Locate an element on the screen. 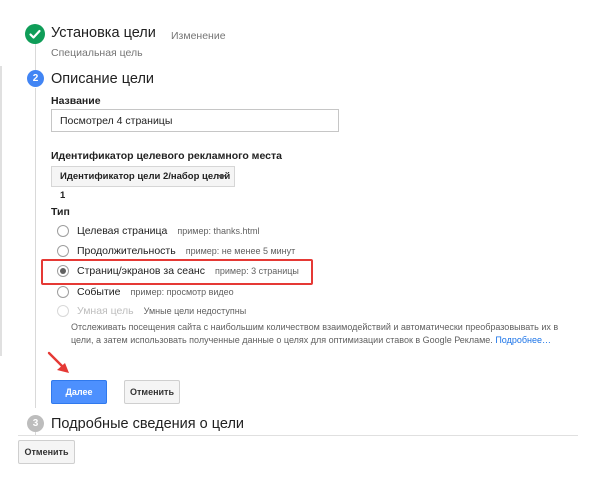 This screenshot has width=603, height=477. name-label: Название is located at coordinates (76, 101).